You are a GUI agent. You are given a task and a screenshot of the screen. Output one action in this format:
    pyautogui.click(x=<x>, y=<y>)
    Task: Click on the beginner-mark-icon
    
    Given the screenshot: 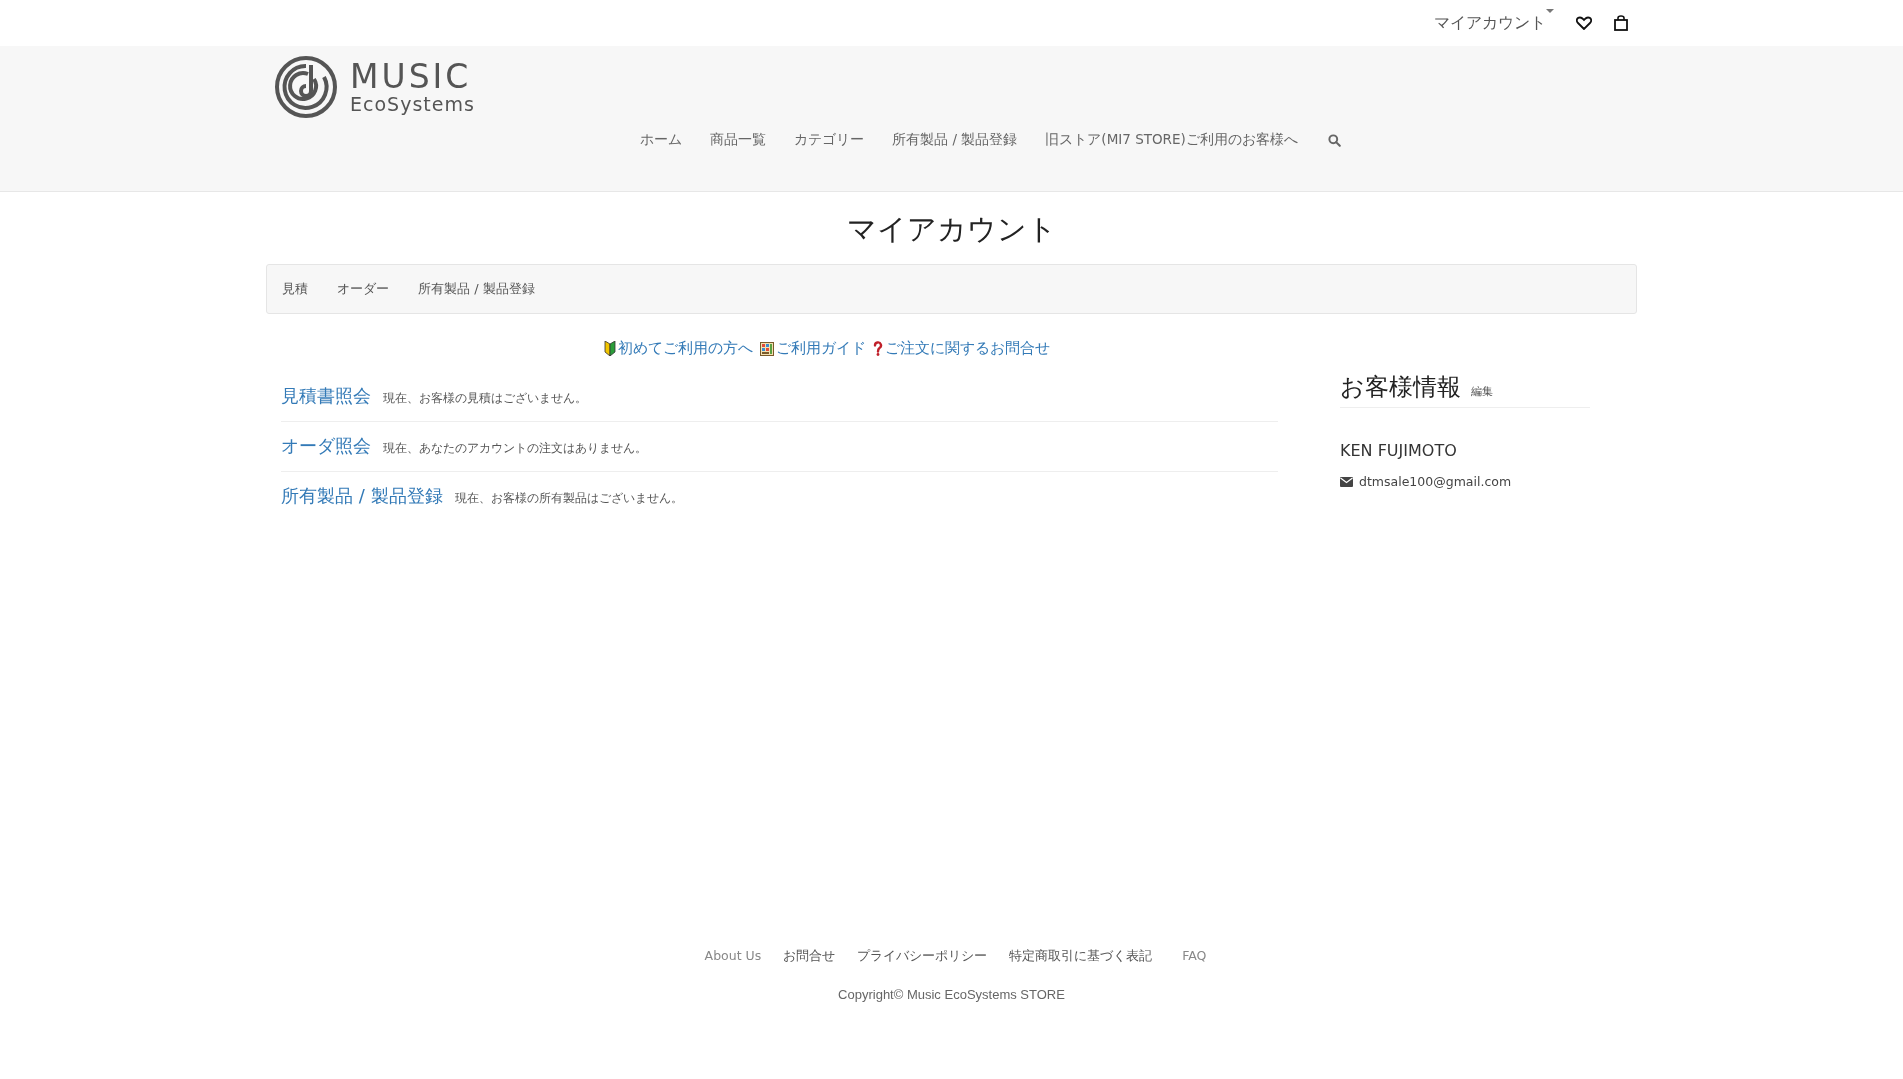 What is the action you would take?
    pyautogui.click(x=610, y=348)
    